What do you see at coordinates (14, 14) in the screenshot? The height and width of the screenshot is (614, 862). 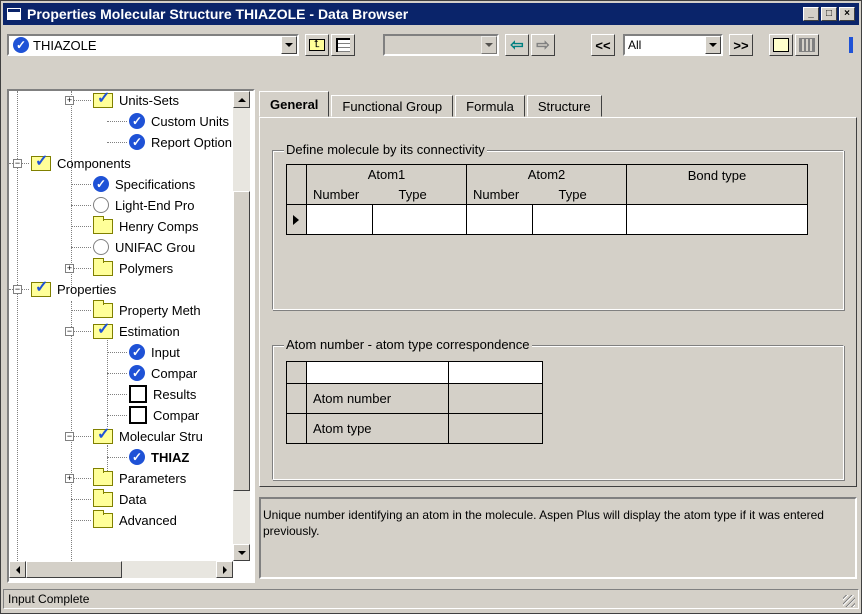 I see `window-icon` at bounding box center [14, 14].